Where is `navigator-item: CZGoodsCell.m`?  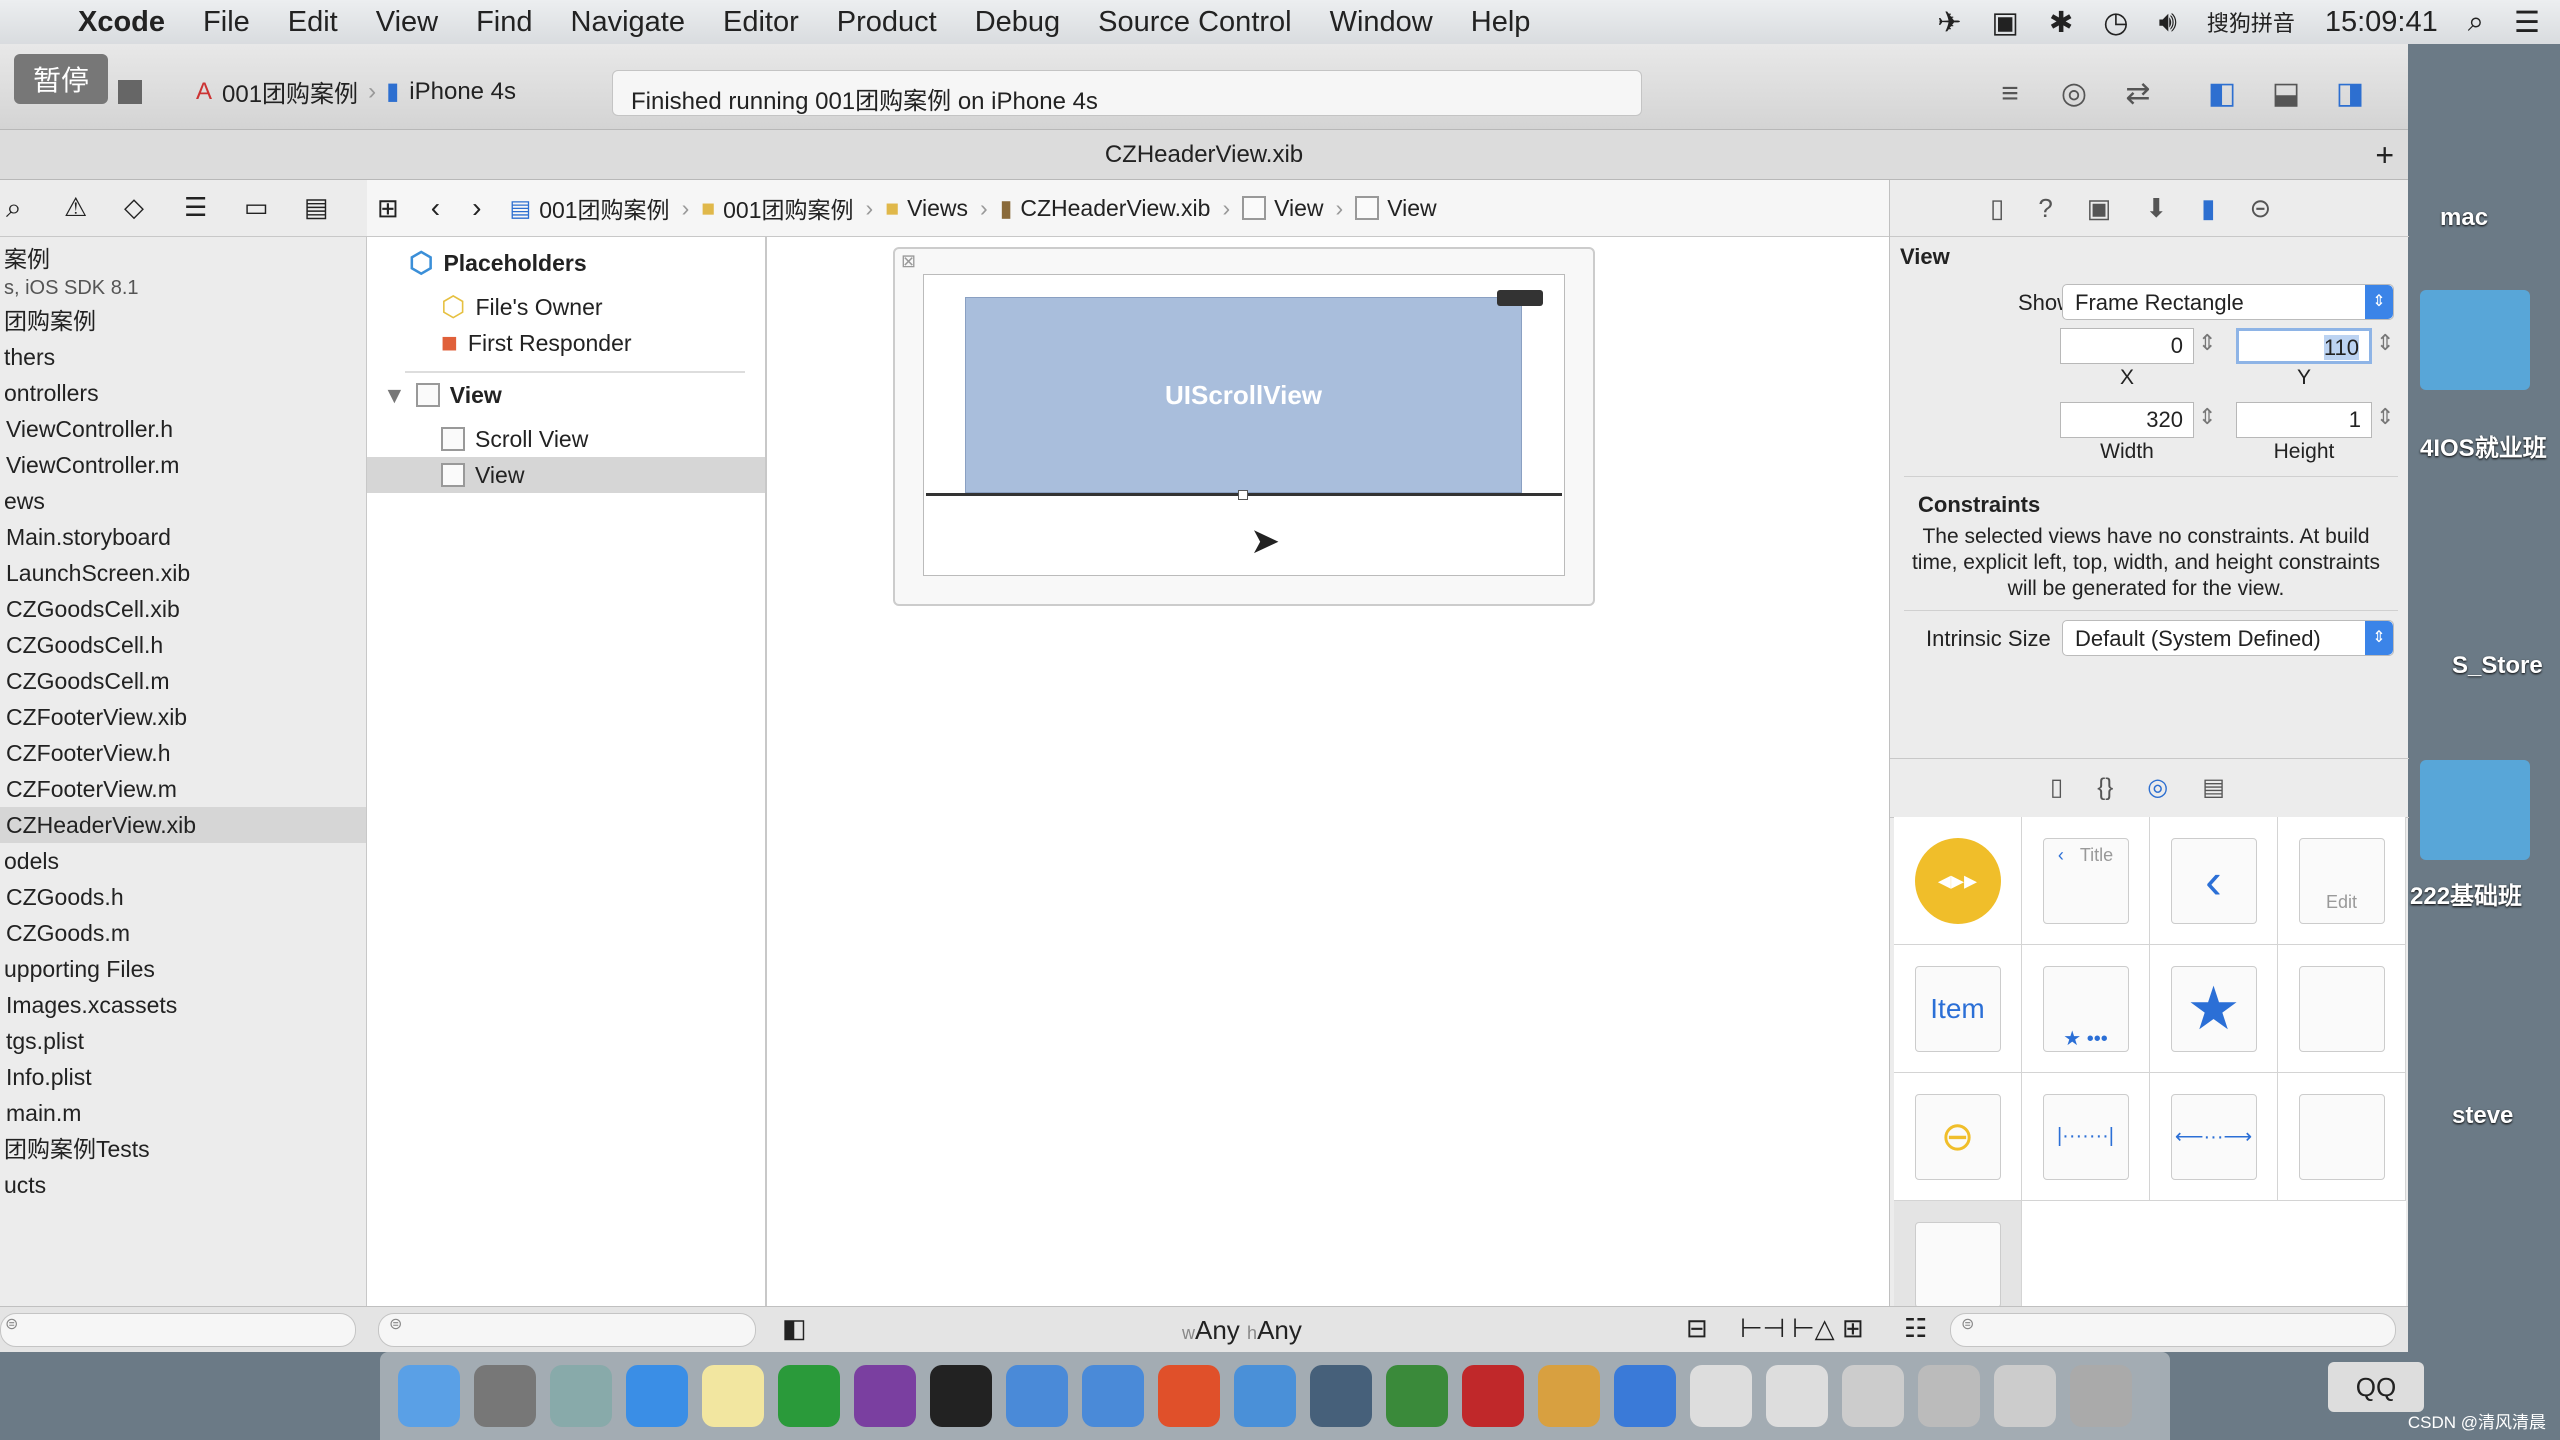
navigator-item: CZGoodsCell.m is located at coordinates (183, 681).